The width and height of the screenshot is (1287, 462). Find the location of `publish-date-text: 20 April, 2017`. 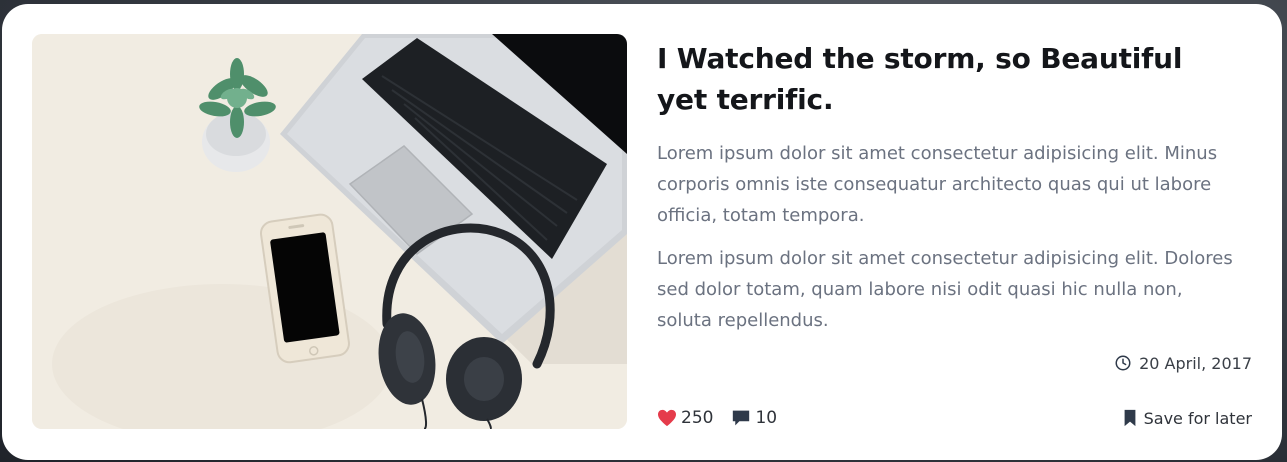

publish-date-text: 20 April, 2017 is located at coordinates (1195, 363).